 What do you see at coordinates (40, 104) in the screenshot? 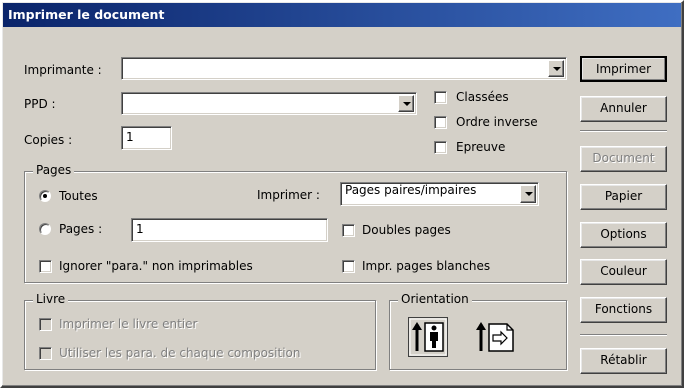
I see `ppd-label: PPD :` at bounding box center [40, 104].